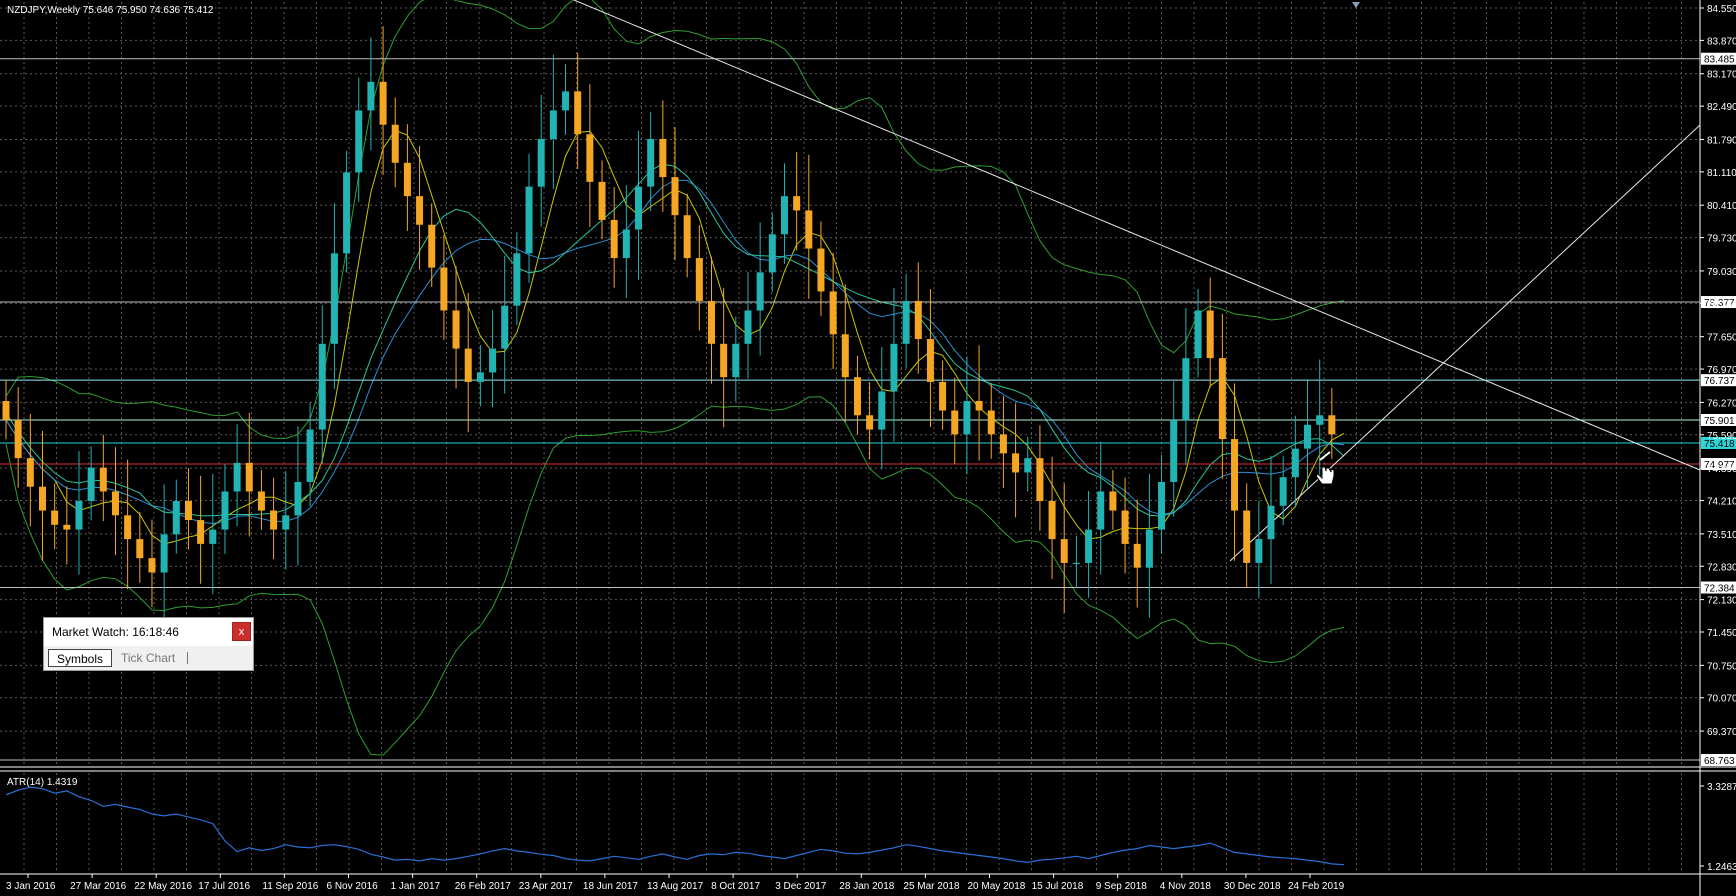 This screenshot has width=1736, height=896. I want to click on time-tick-label: 22 May 2016, so click(163, 886).